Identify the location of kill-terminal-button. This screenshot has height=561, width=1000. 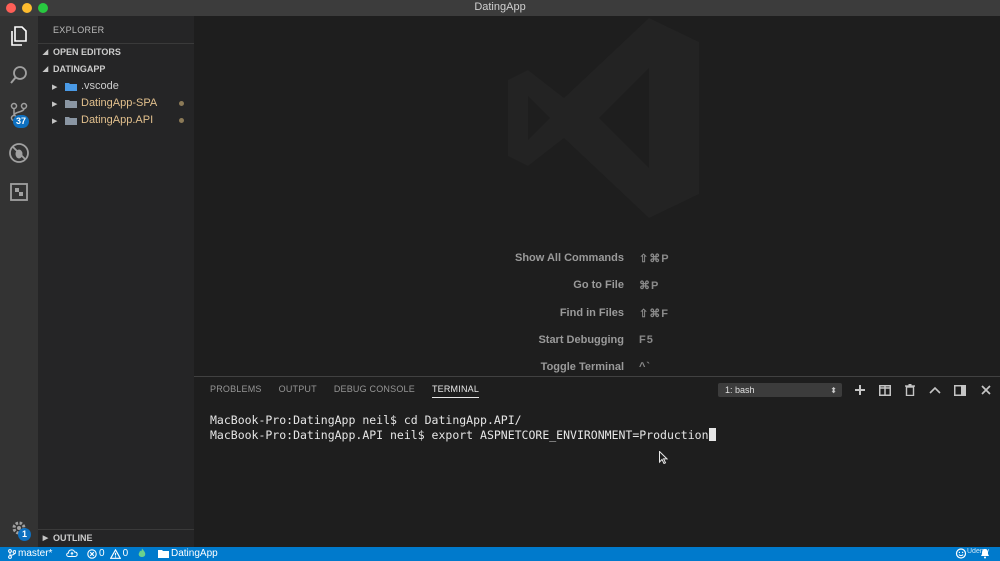
(910, 390).